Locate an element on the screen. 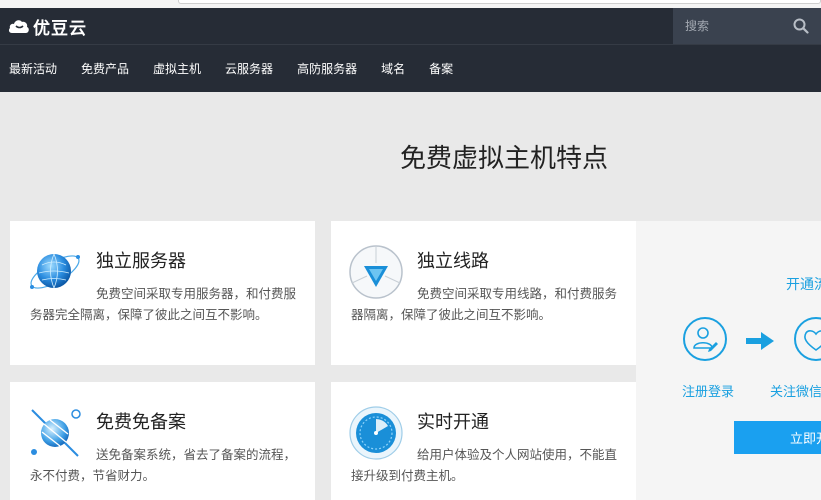 The width and height of the screenshot is (821, 500). process-heading: 开通流程 is located at coordinates (803, 285).